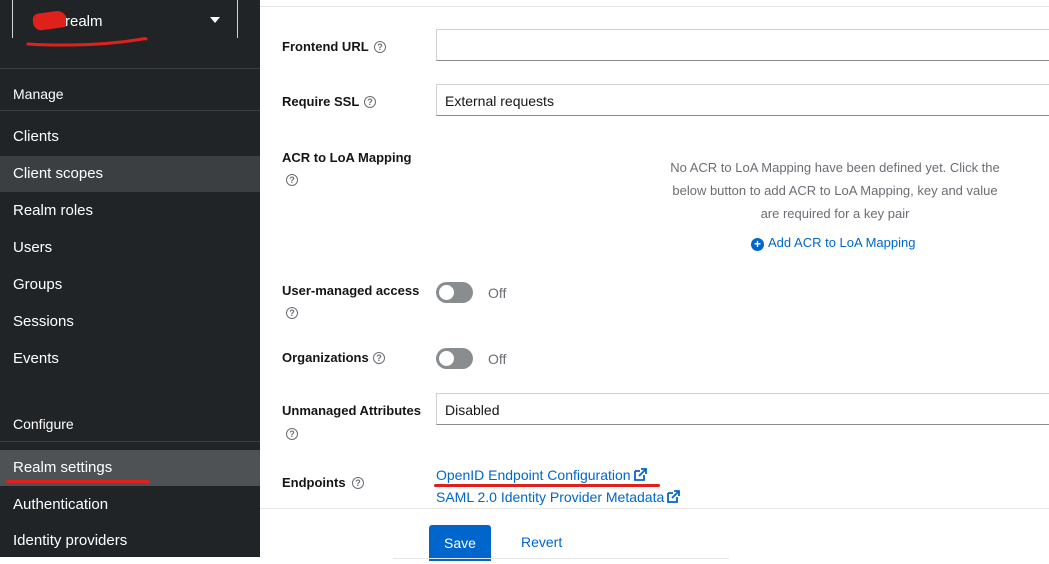 Image resolution: width=1049 pixels, height=564 pixels. I want to click on caret-down-icon, so click(215, 20).